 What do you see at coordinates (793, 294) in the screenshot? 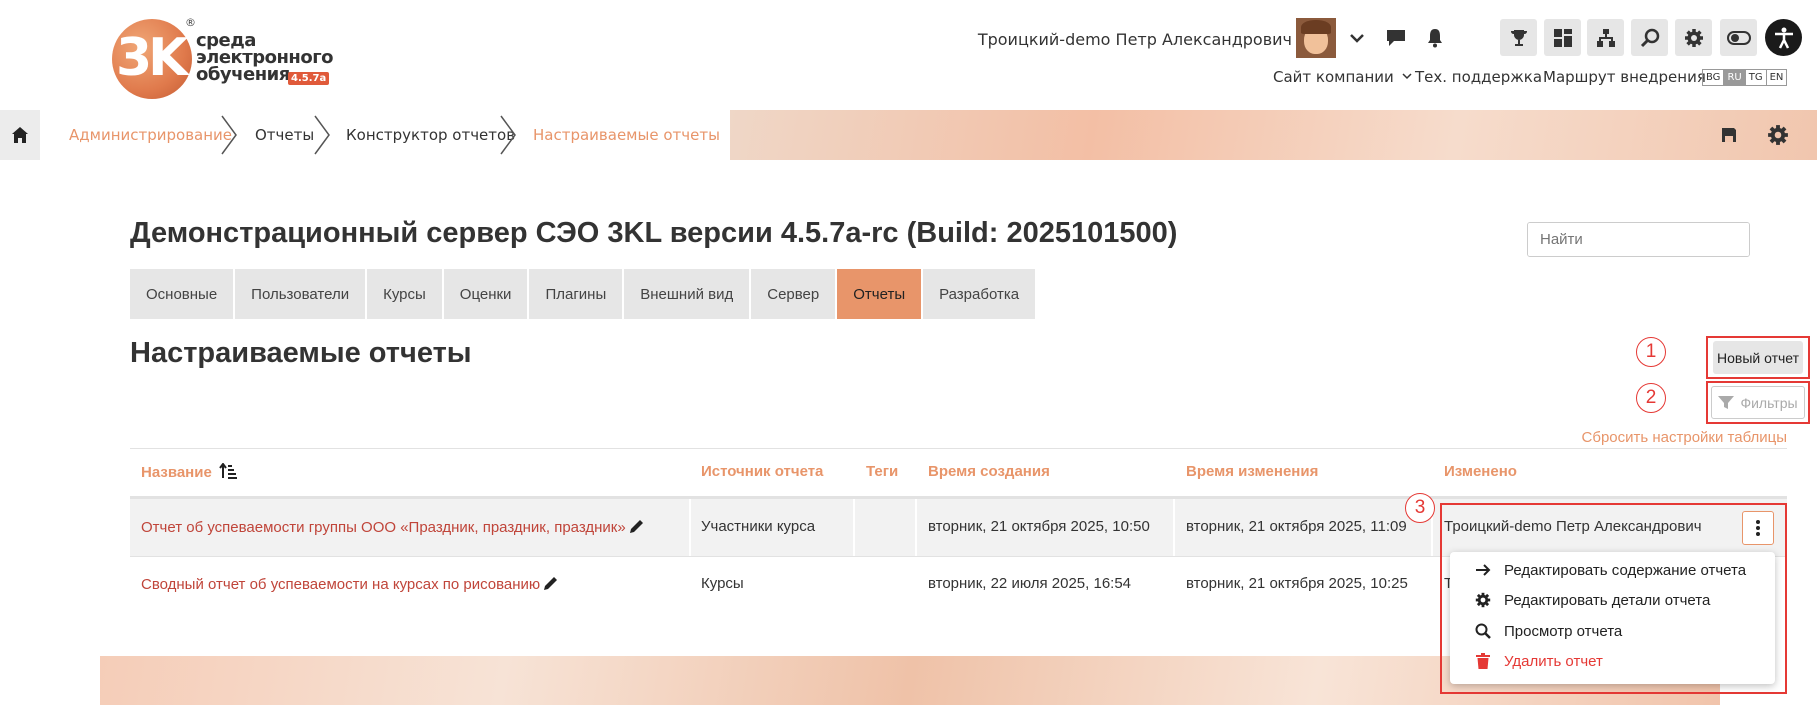
I see `tab-server: Сервер` at bounding box center [793, 294].